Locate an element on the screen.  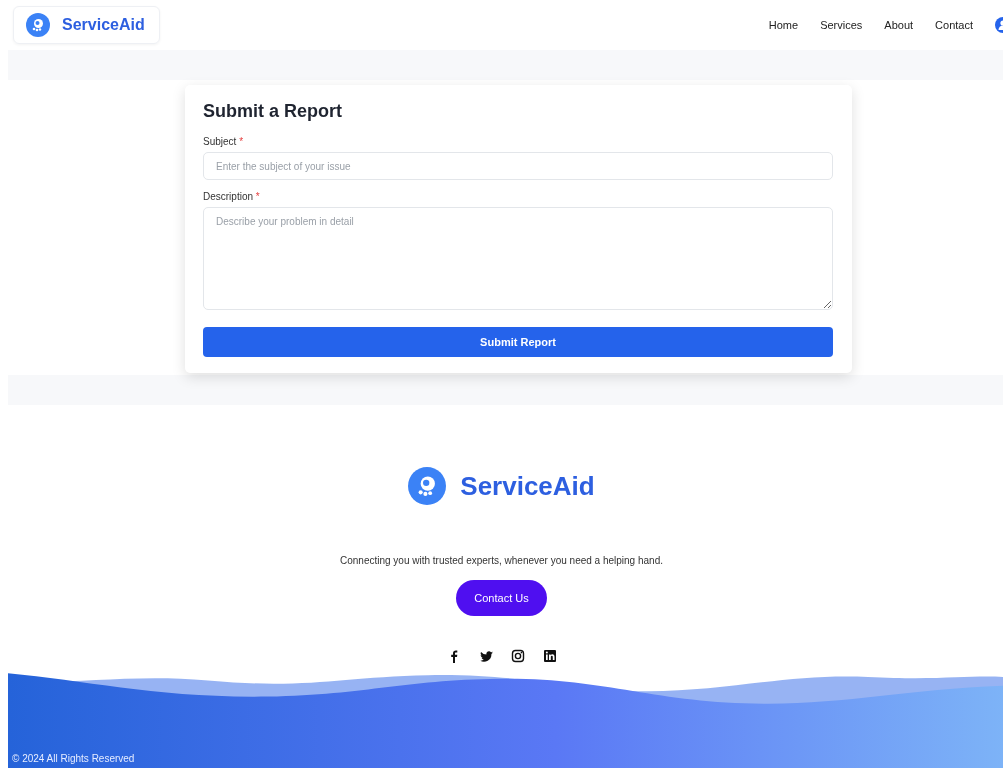
input-field: Enter the subject of your issue is located at coordinates (518, 166).